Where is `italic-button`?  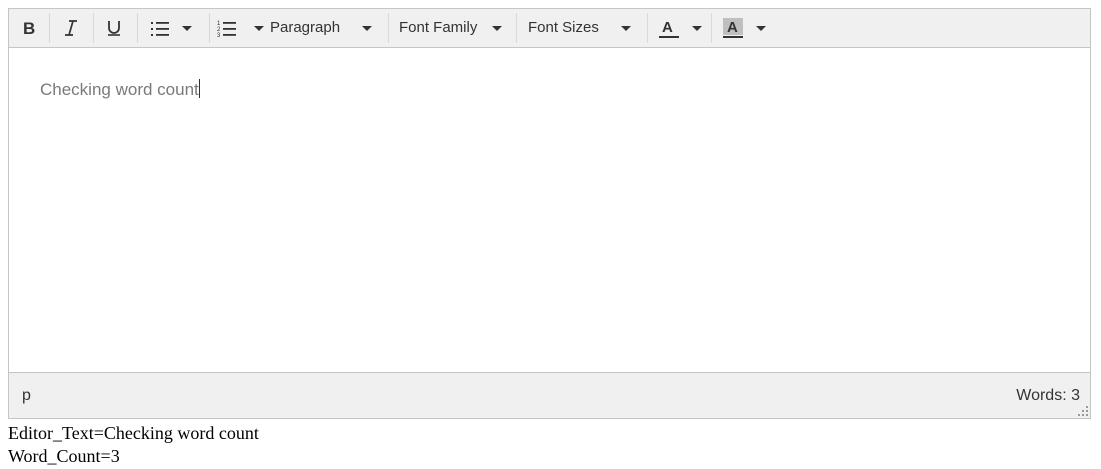
italic-button is located at coordinates (71, 28).